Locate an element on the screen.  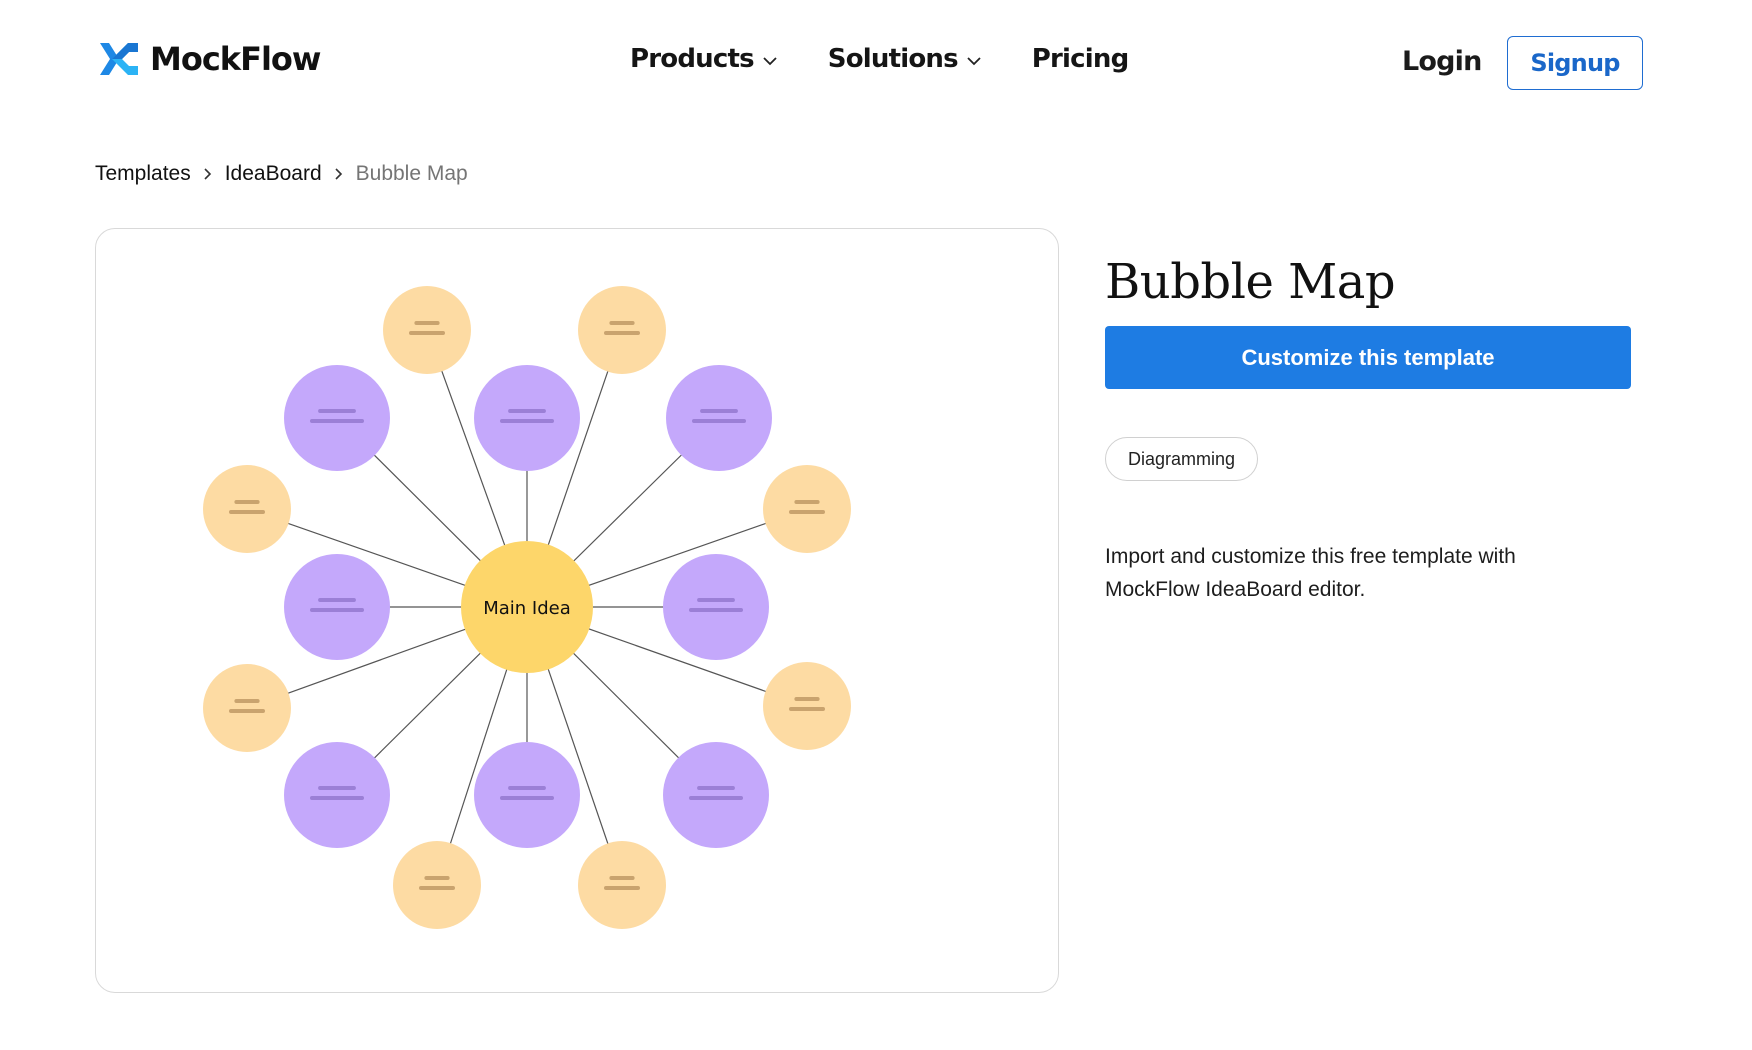
mockflow-logo: MockFlow is located at coordinates (209, 59).